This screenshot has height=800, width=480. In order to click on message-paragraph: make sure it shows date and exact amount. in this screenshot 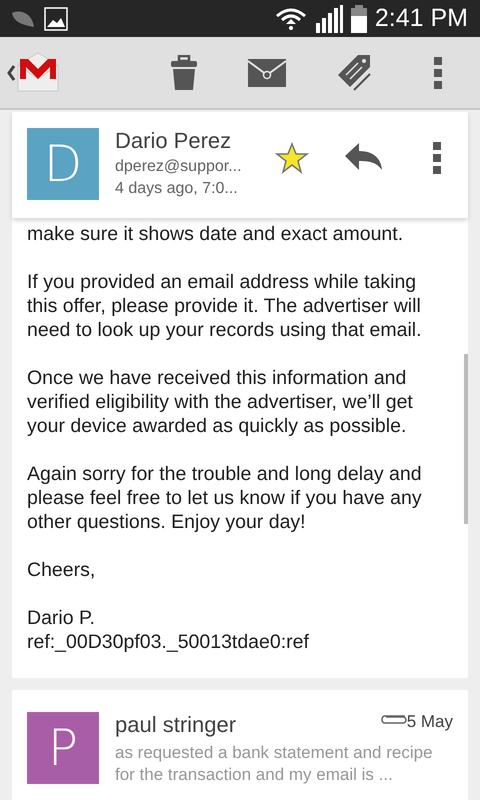, I will do `click(215, 234)`.